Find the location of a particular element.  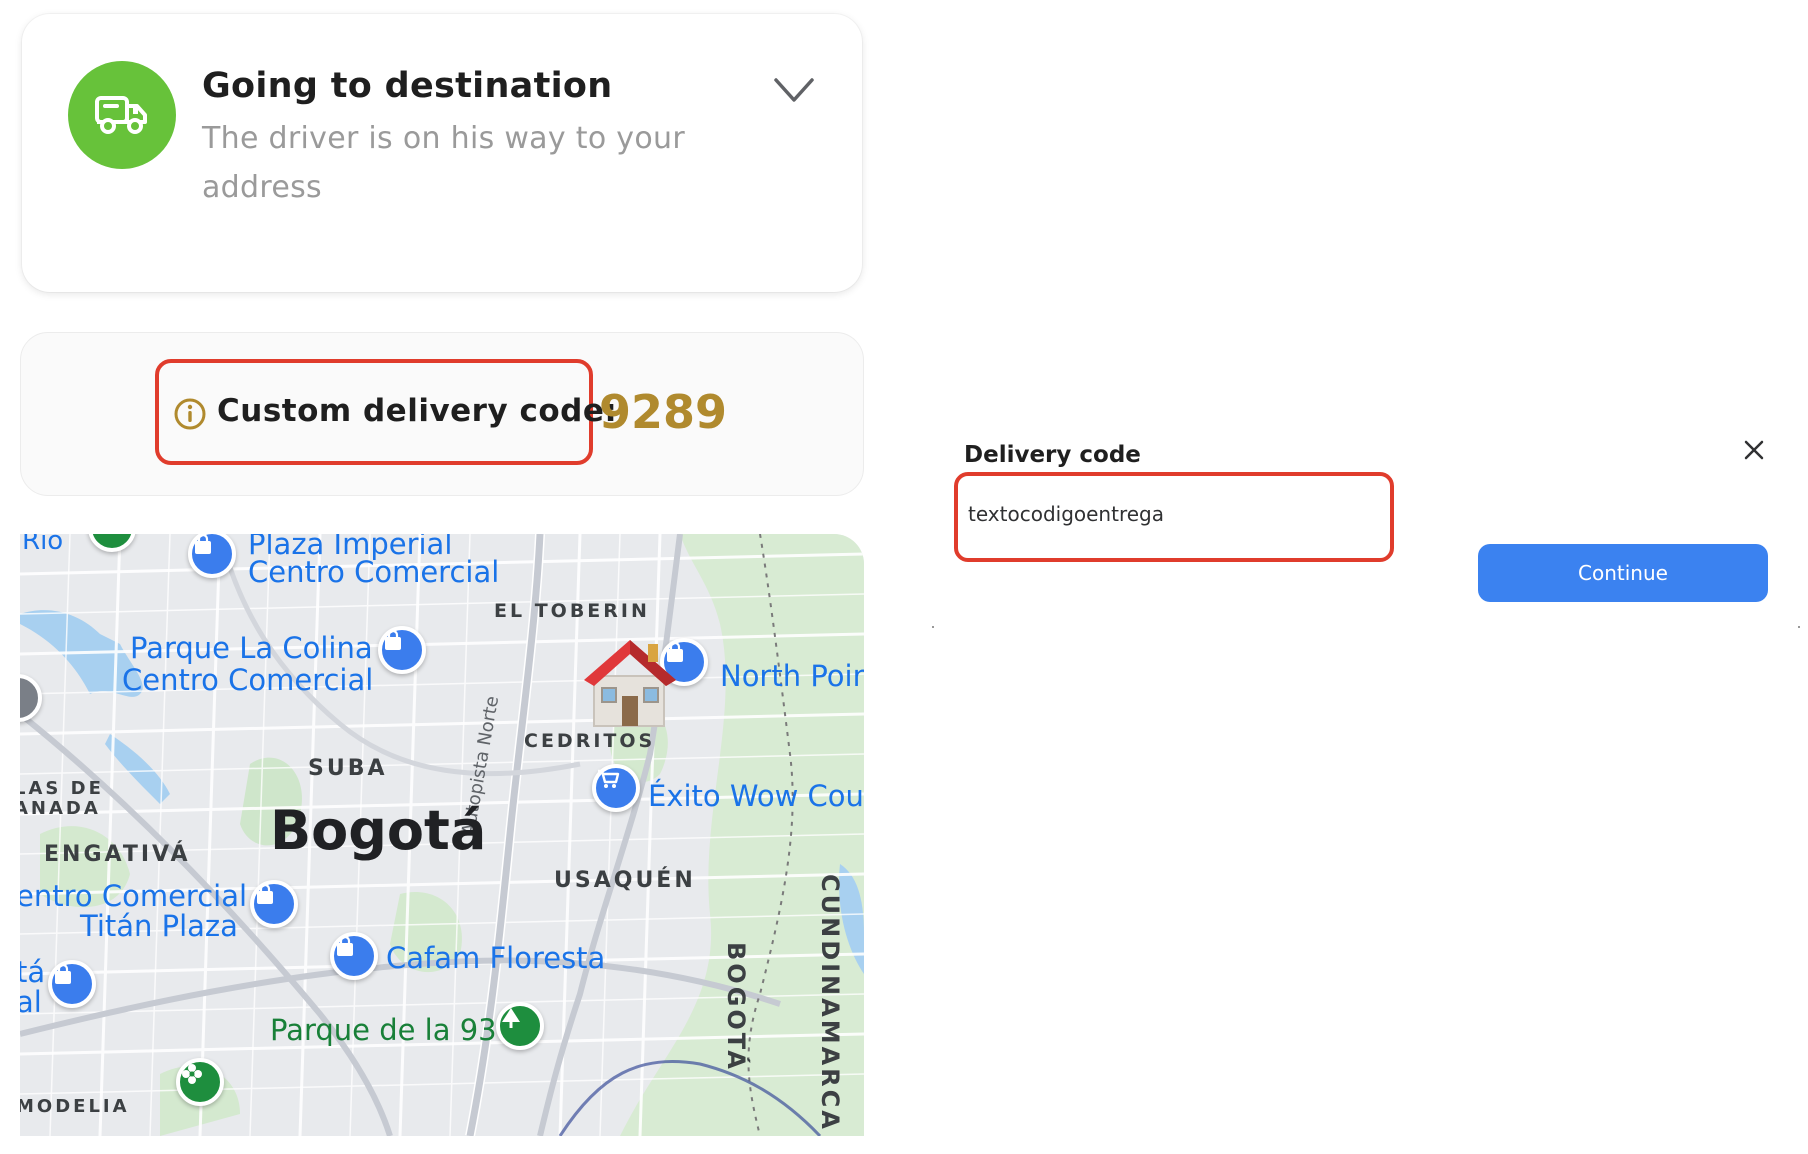

map-label-parque93: Parque de la 93 is located at coordinates (383, 1030).